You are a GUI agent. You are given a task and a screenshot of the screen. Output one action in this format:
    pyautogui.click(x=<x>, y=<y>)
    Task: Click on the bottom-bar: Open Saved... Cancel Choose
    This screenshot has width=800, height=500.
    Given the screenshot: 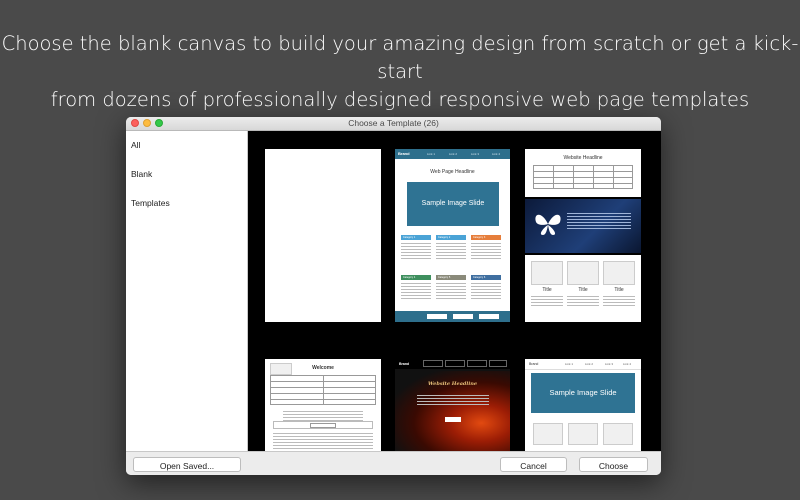 What is the action you would take?
    pyautogui.click(x=393, y=463)
    